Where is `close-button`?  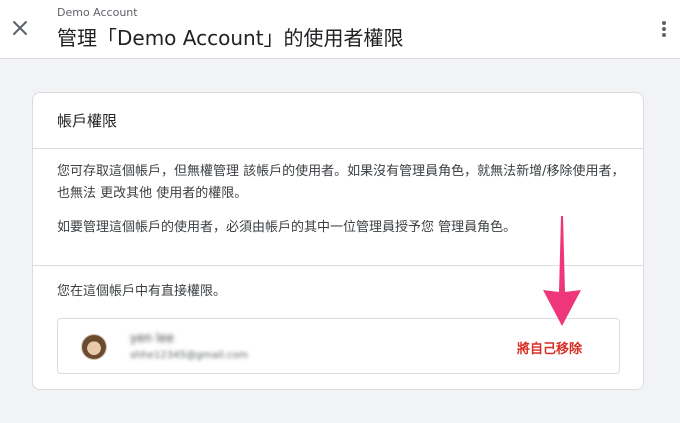
close-button is located at coordinates (20, 28).